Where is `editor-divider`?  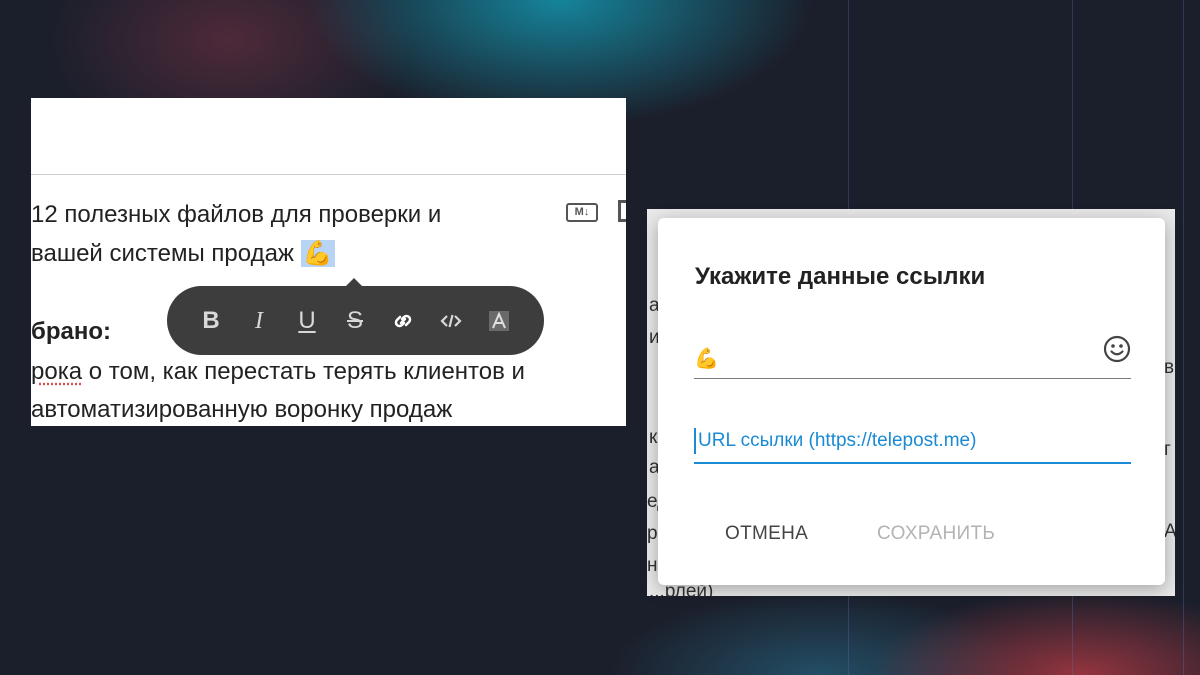 editor-divider is located at coordinates (328, 174).